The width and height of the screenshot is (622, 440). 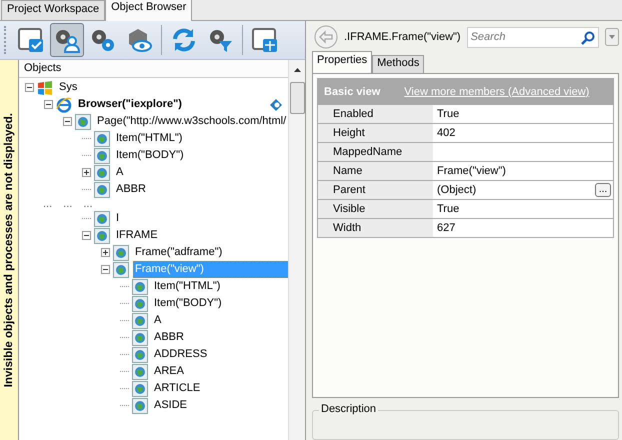 I want to click on object-path: .IFRAME.Frame("view"), so click(x=402, y=37).